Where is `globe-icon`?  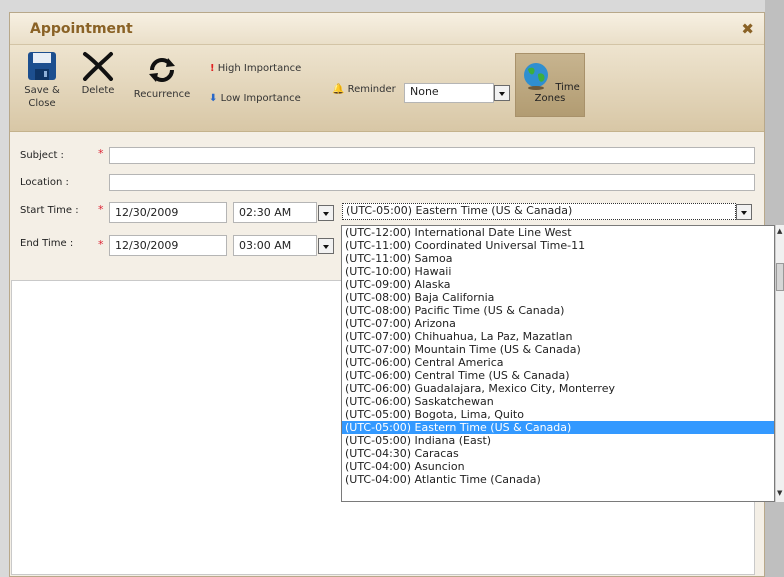 globe-icon is located at coordinates (536, 76).